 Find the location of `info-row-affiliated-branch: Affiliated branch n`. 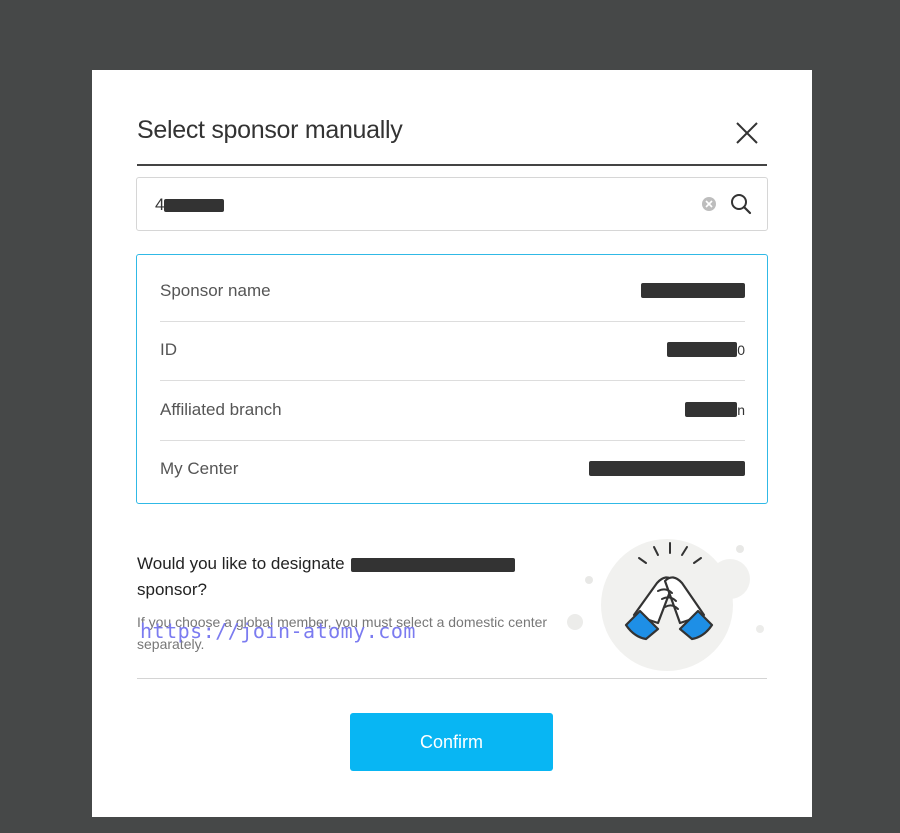

info-row-affiliated-branch: Affiliated branch n is located at coordinates (452, 411).